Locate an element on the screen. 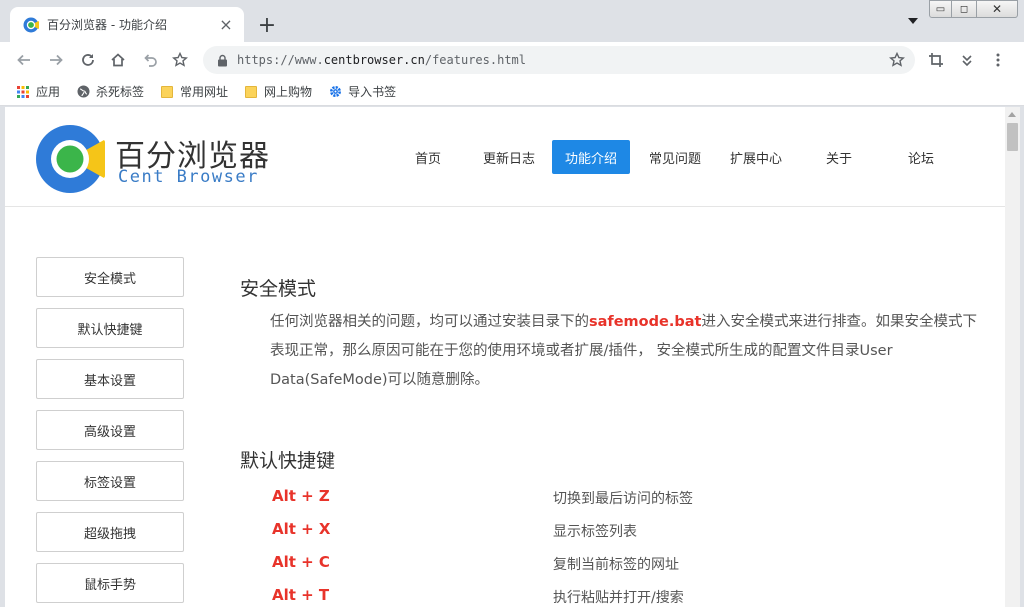  browser-toolbar: https://www.centbrowser.cn/features.html is located at coordinates (512, 60).